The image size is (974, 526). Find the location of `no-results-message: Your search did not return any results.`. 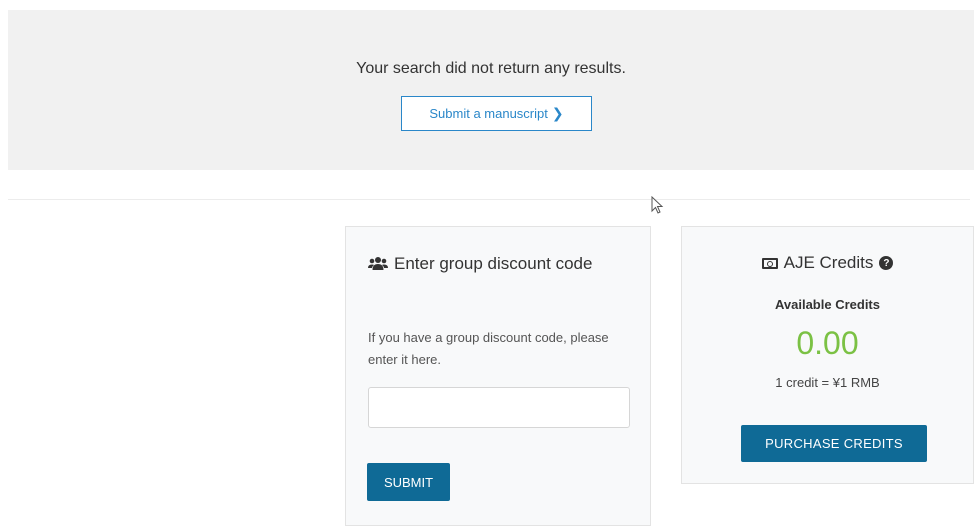

no-results-message: Your search did not return any results. is located at coordinates (491, 68).